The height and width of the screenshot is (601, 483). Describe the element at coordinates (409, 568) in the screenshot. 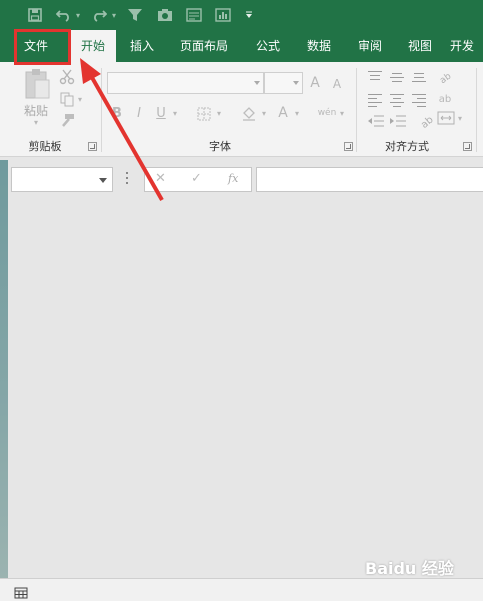

I see `watermark: Baidu 经验` at that location.